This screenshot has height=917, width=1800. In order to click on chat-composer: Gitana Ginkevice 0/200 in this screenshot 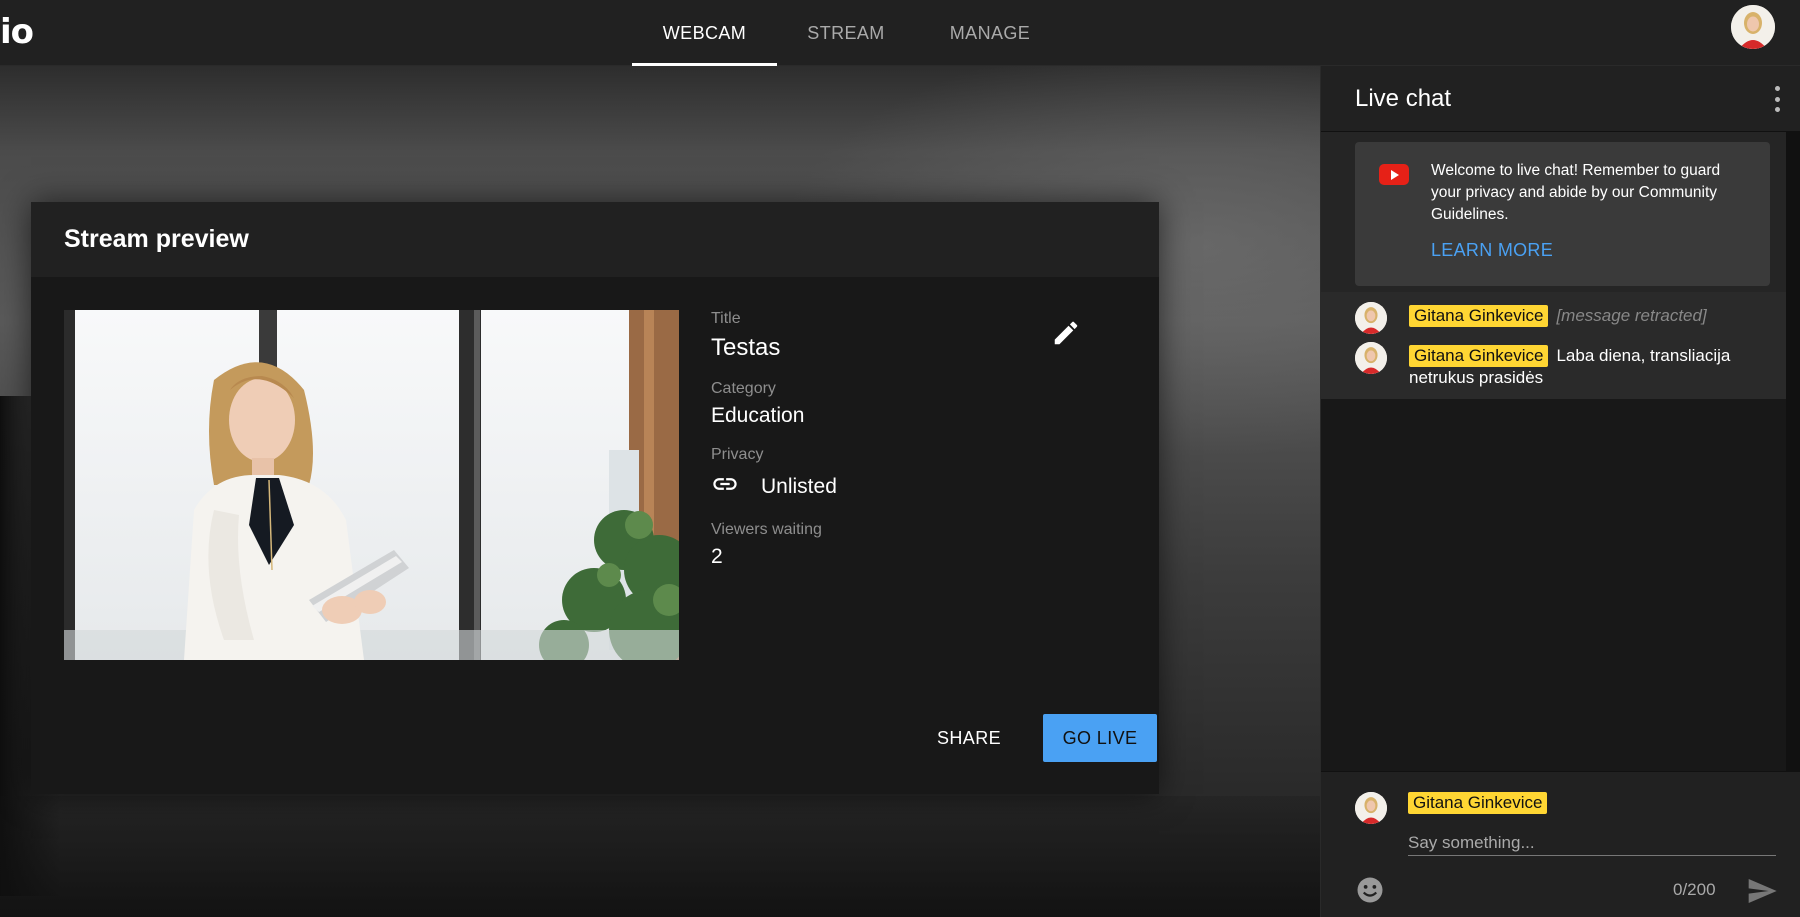, I will do `click(1560, 844)`.